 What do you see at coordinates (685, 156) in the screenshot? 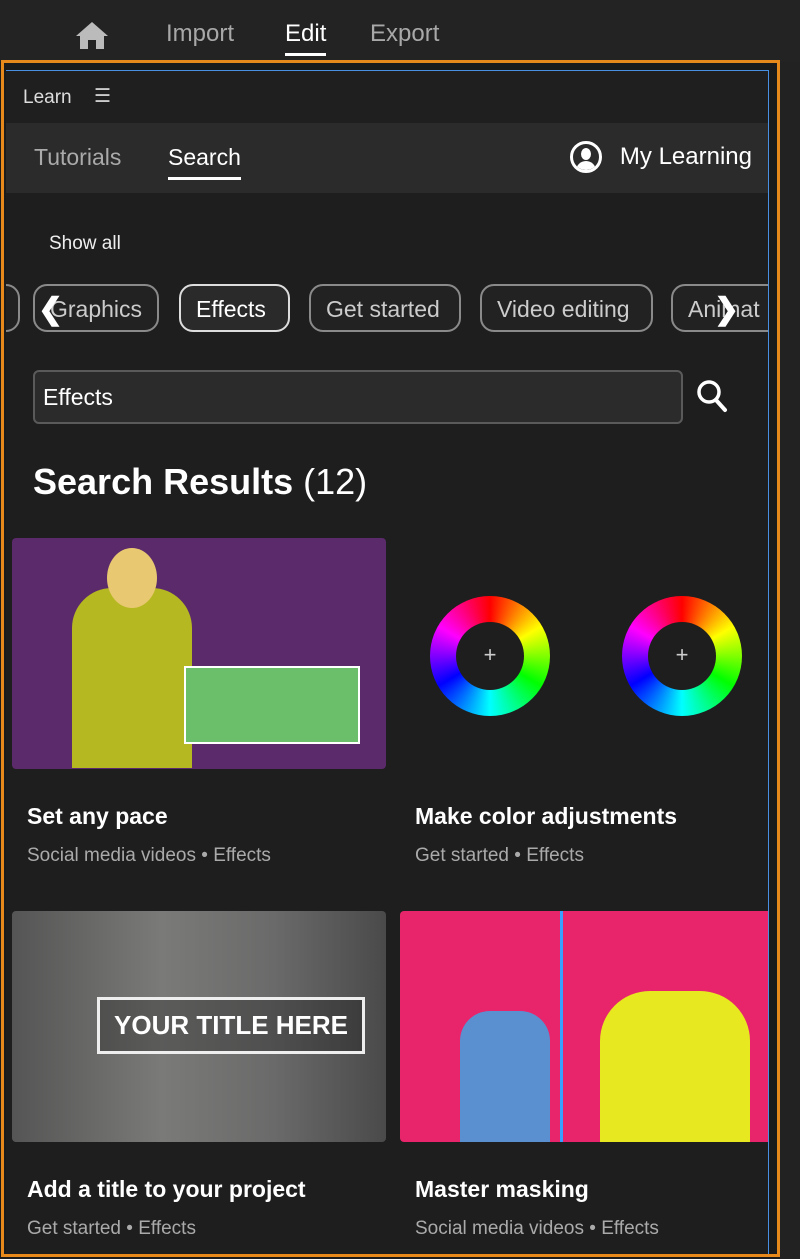
I see `my-learning-label: My Learning` at bounding box center [685, 156].